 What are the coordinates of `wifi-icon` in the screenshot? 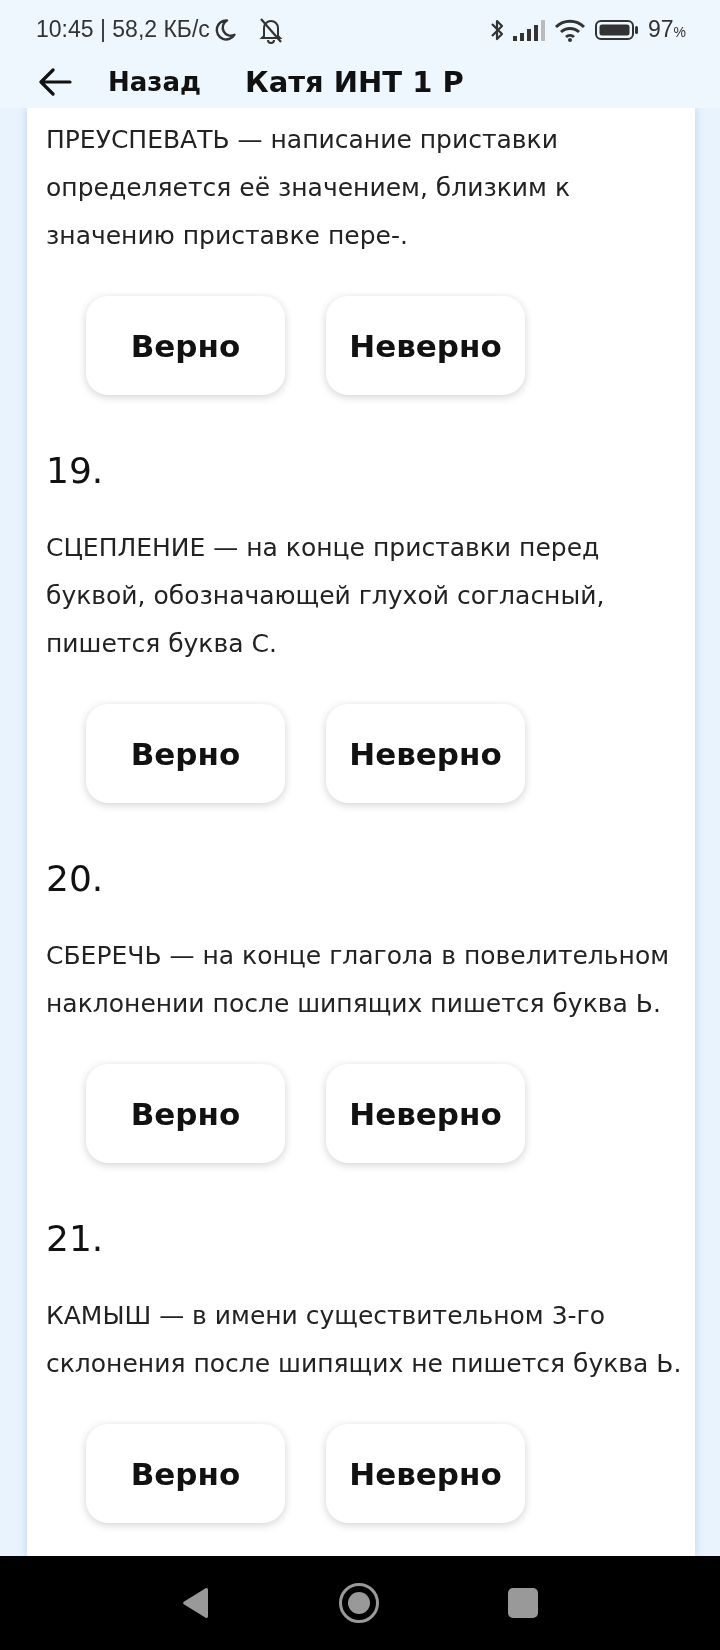 It's located at (569, 29).